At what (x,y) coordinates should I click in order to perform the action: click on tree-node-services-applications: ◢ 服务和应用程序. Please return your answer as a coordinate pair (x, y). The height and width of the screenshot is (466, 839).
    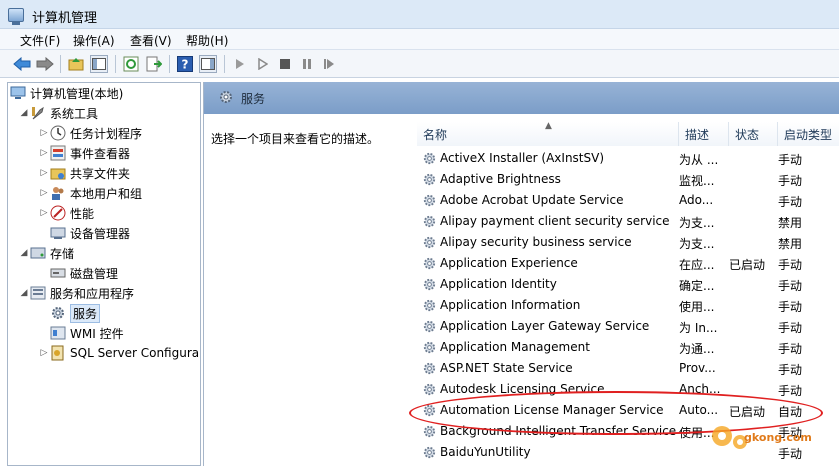
    Looking at the image, I should click on (76, 293).